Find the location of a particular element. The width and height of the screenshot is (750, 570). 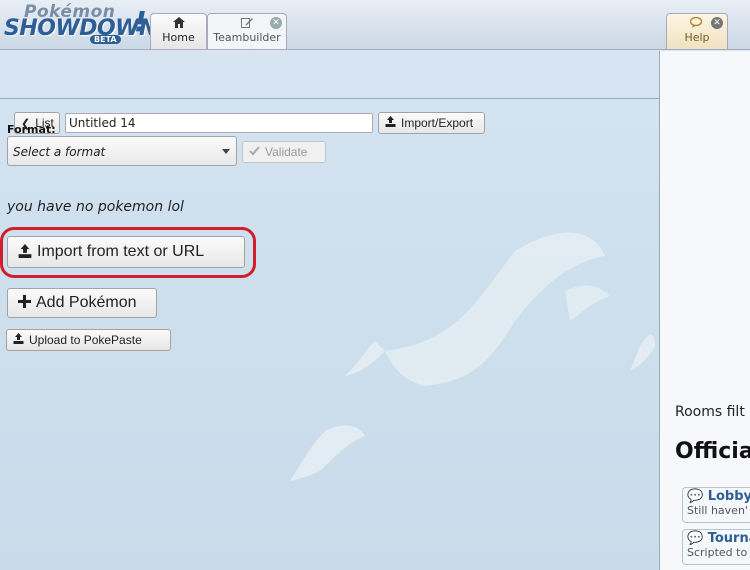

room-button: 💬 Lobby Still haven' is located at coordinates (716, 505).